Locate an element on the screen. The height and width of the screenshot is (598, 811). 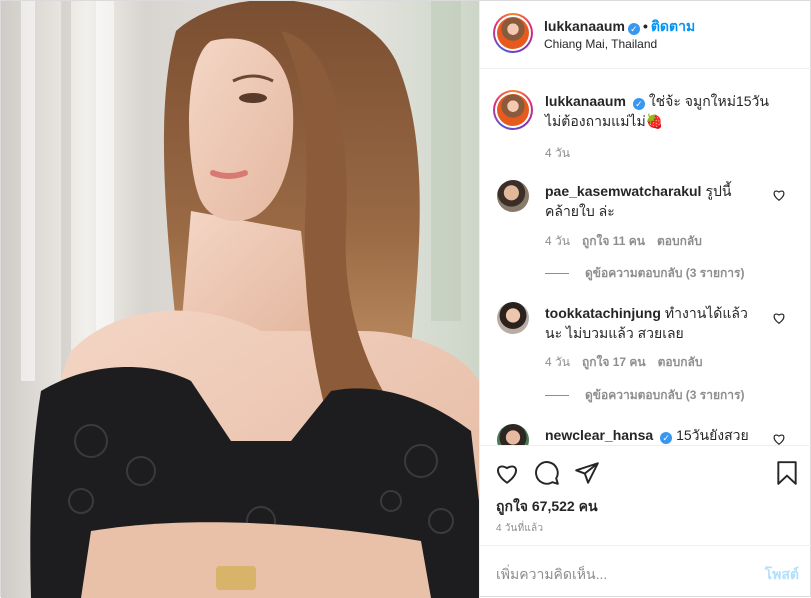
comment-text-block: newclear_hansa ✓ 15วันยังสวย is located at coordinates (652, 435).